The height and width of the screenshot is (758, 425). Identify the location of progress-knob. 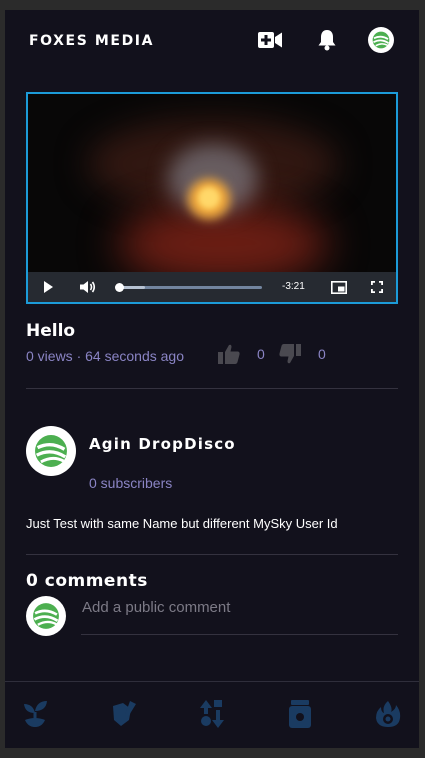
(120, 287).